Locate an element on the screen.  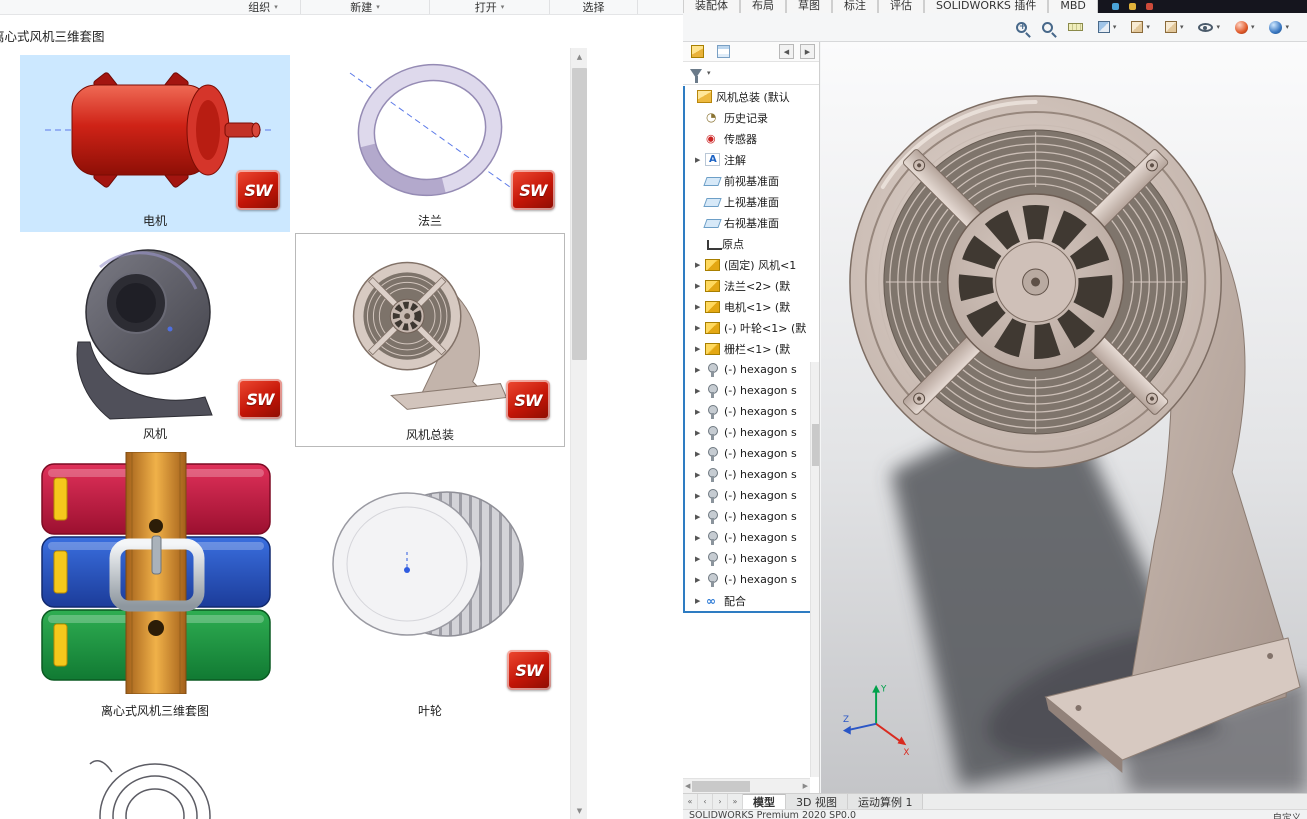
tree-horizontal-scrollbar: ◀ ▶ is located at coordinates (746, 785).